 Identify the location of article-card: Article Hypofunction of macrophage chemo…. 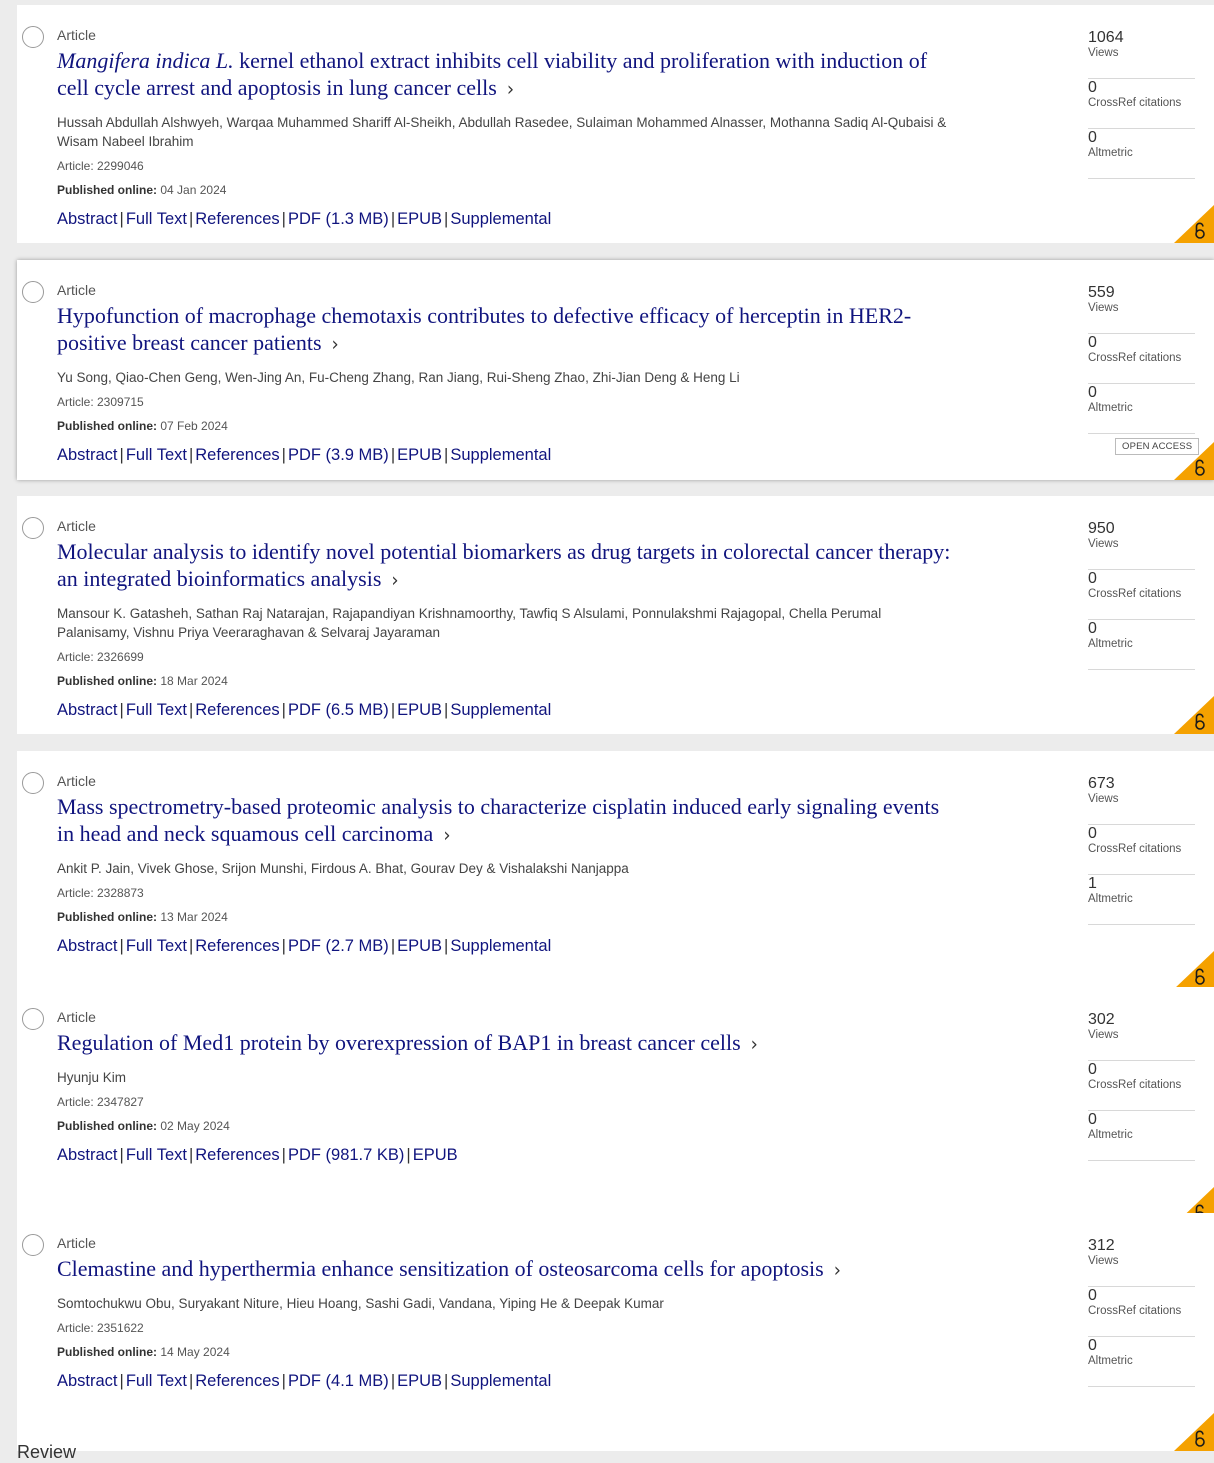
(615, 370).